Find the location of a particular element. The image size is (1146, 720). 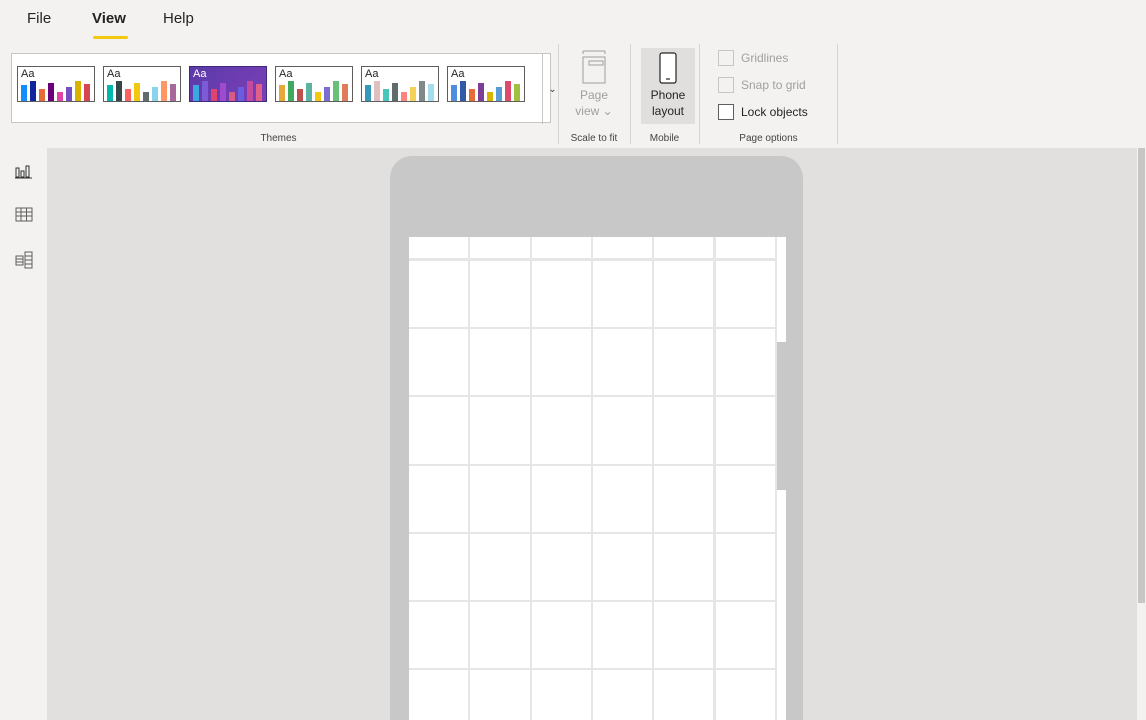

phone-canvas-scrollbar is located at coordinates (781, 478).